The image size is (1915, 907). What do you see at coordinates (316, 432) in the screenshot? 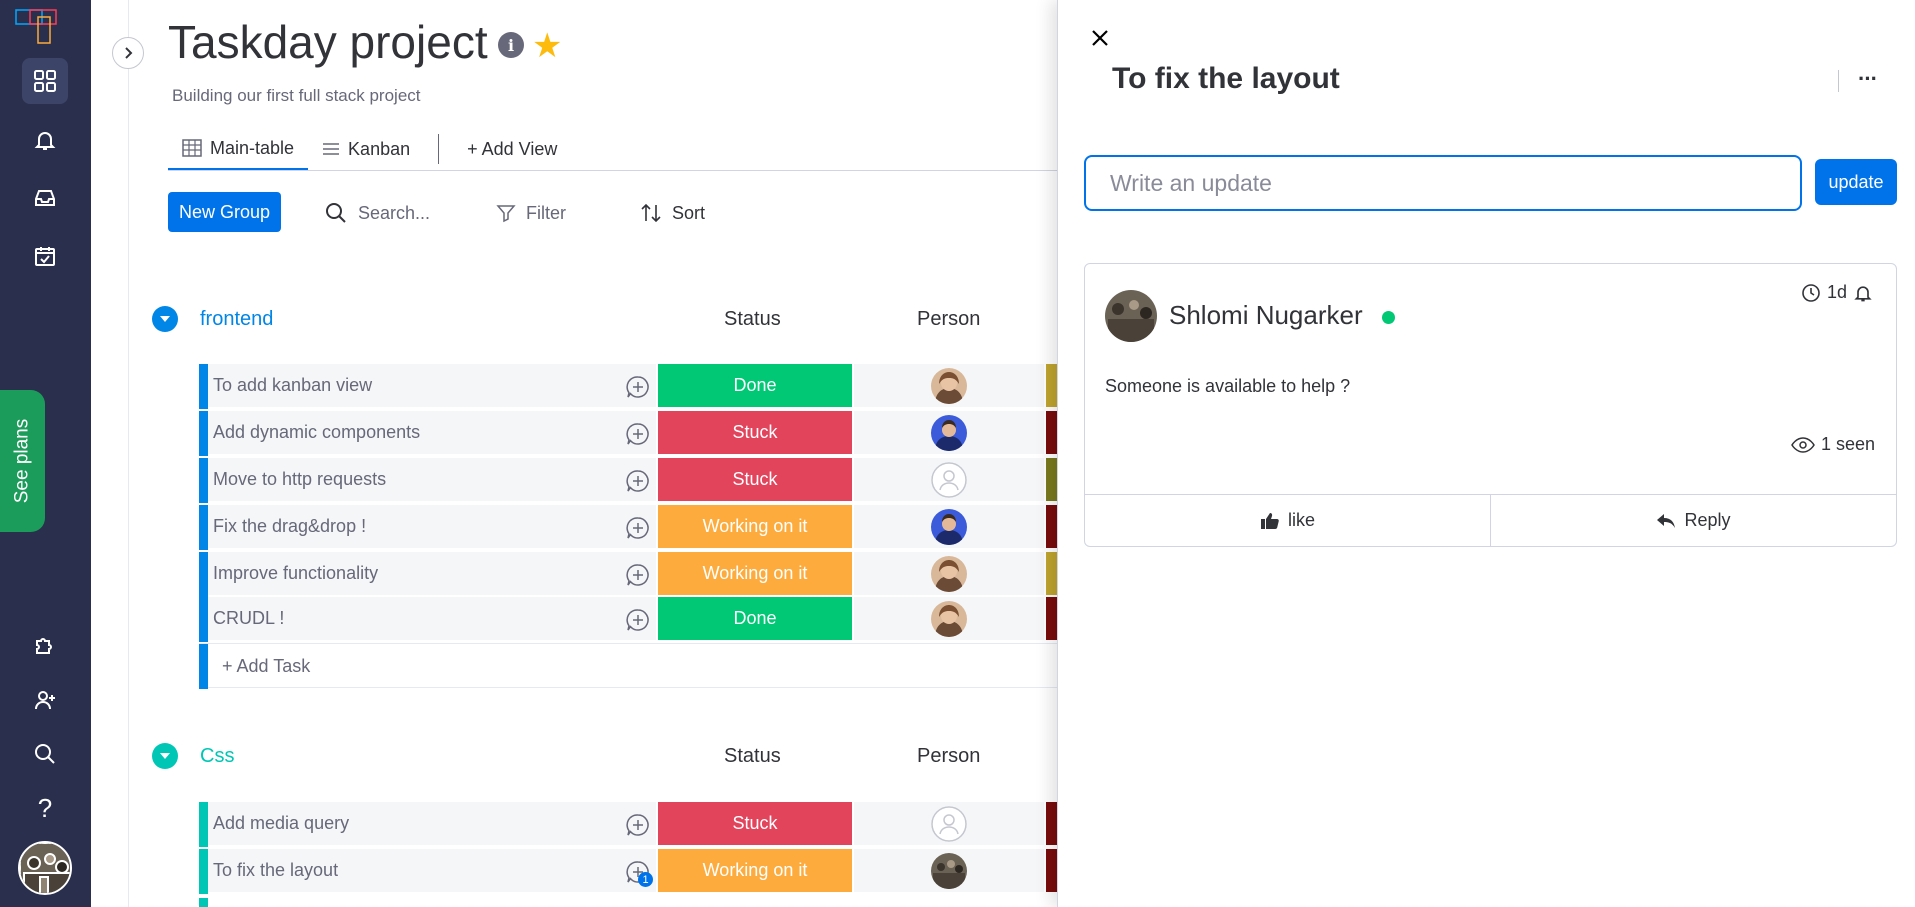
I see `task-name: Add dynamic components` at bounding box center [316, 432].